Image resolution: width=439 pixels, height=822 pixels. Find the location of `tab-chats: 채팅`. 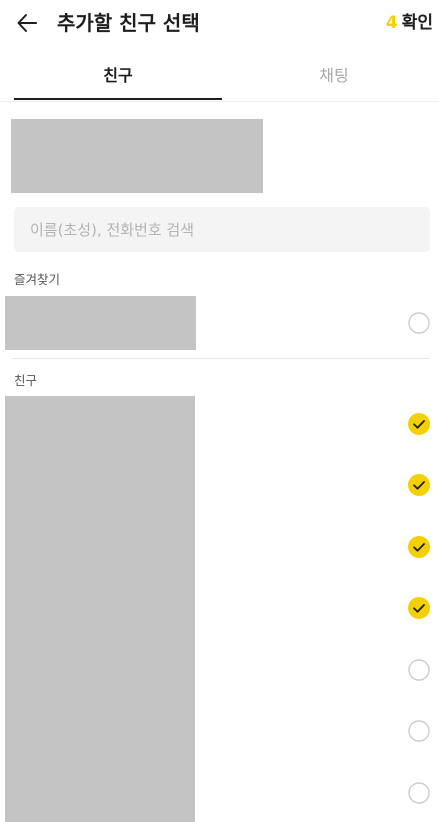

tab-chats: 채팅 is located at coordinates (334, 78).